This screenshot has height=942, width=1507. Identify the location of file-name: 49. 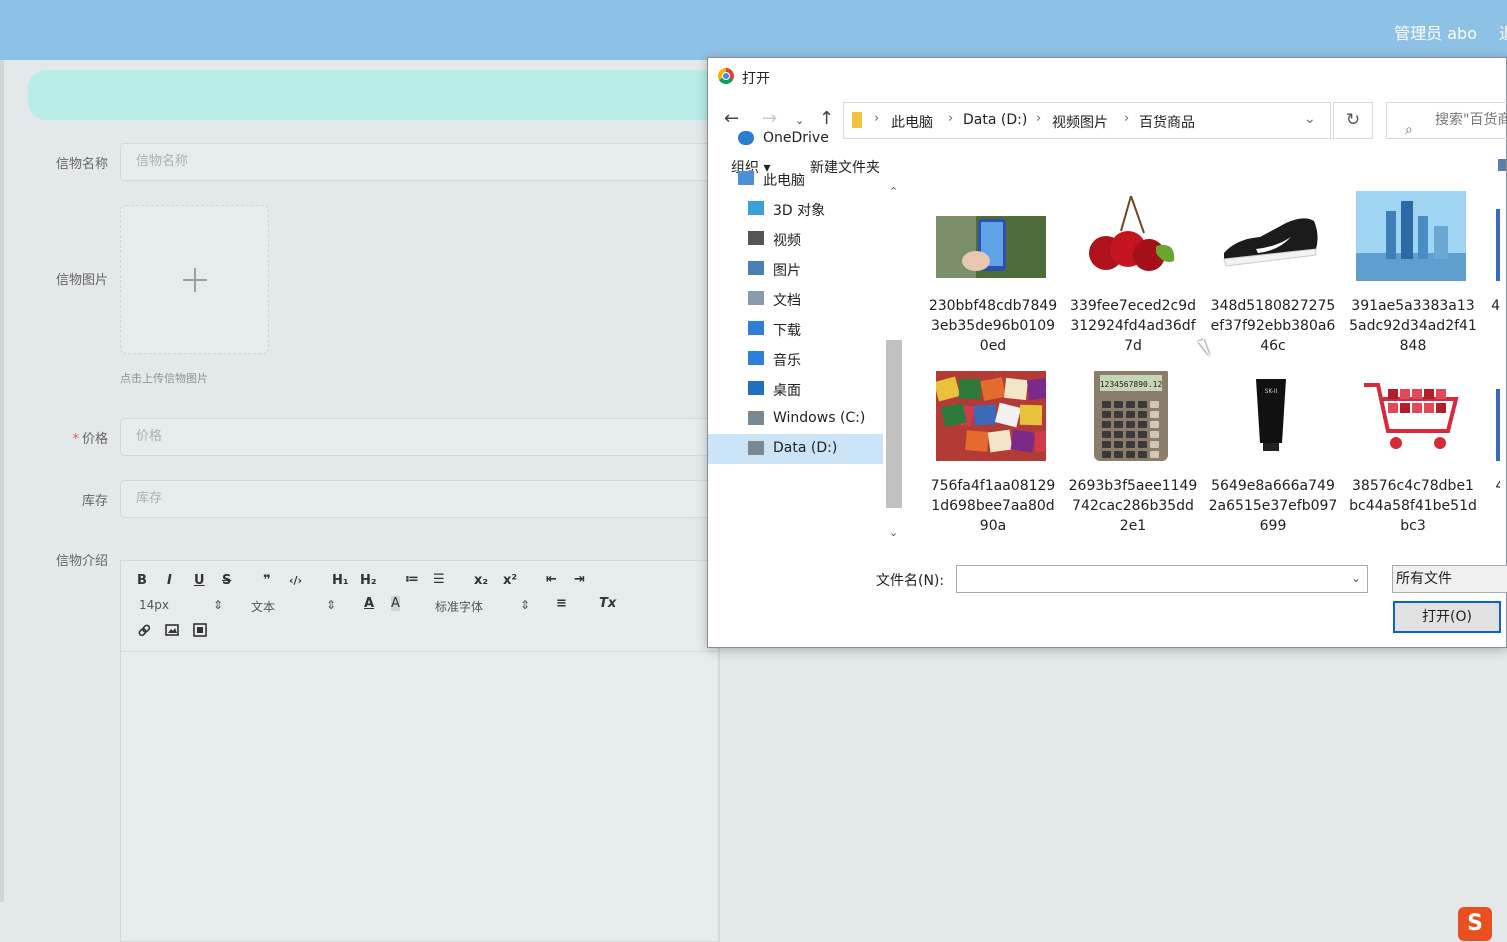
(1495, 306).